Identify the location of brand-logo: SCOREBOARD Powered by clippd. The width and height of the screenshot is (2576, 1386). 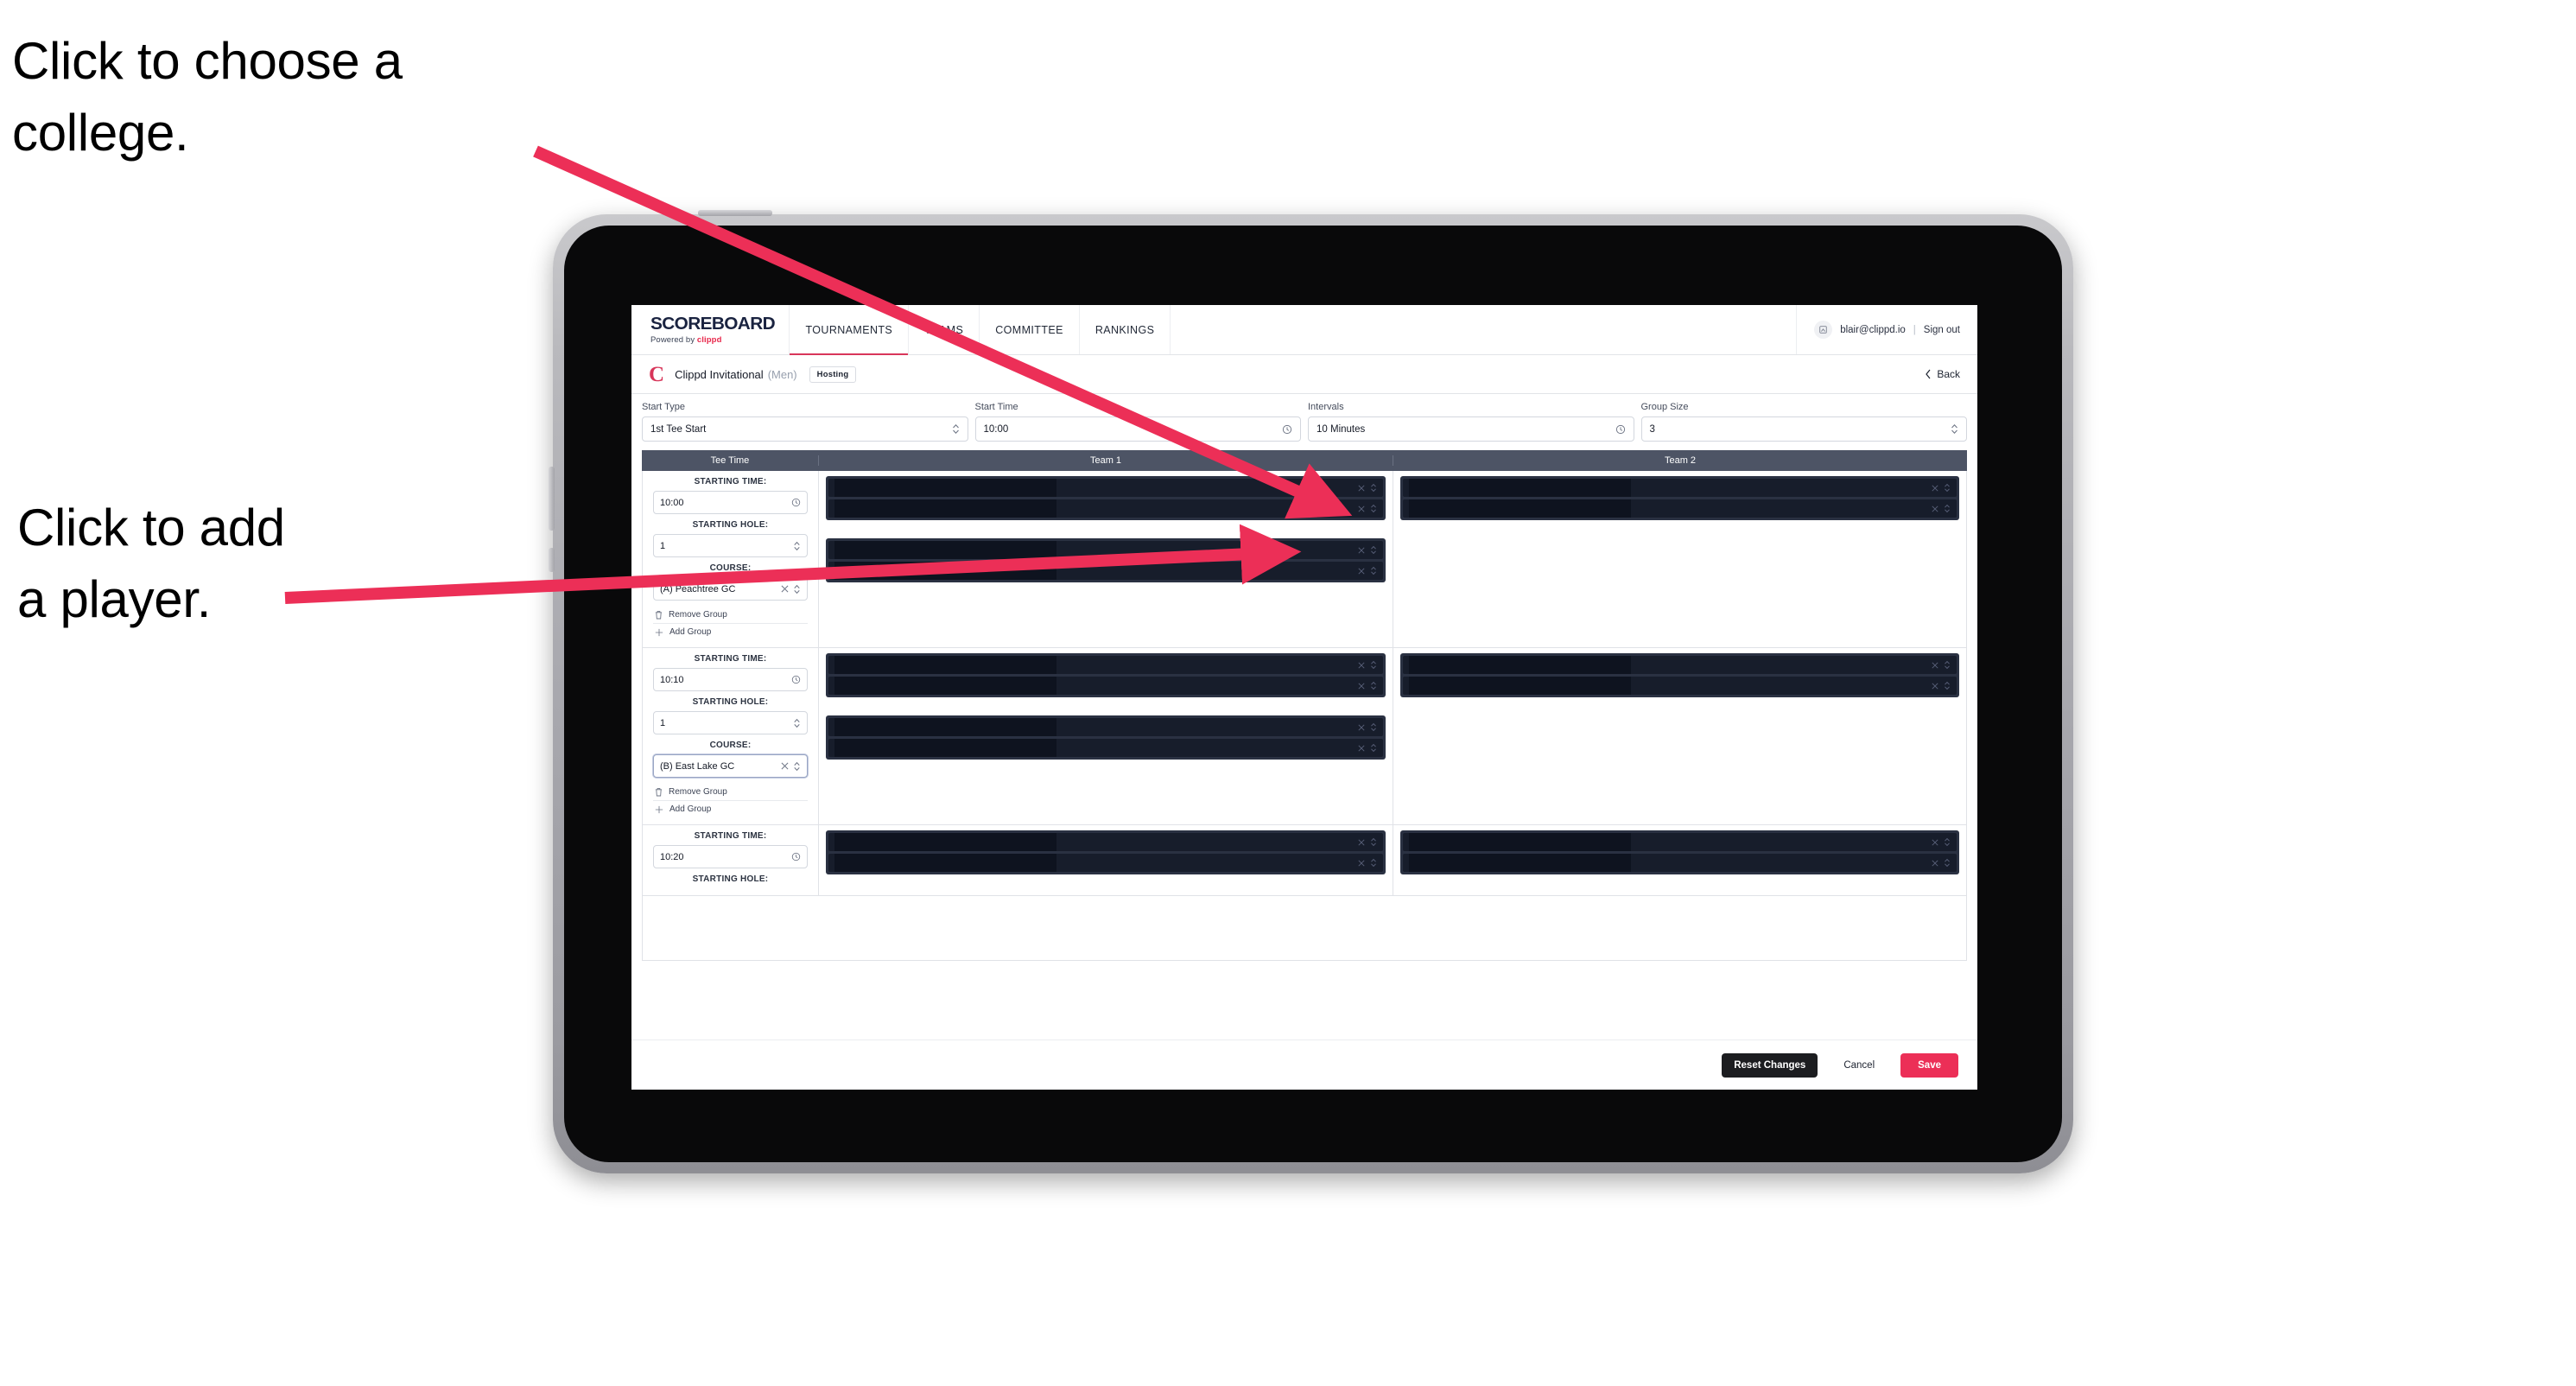
(710, 329).